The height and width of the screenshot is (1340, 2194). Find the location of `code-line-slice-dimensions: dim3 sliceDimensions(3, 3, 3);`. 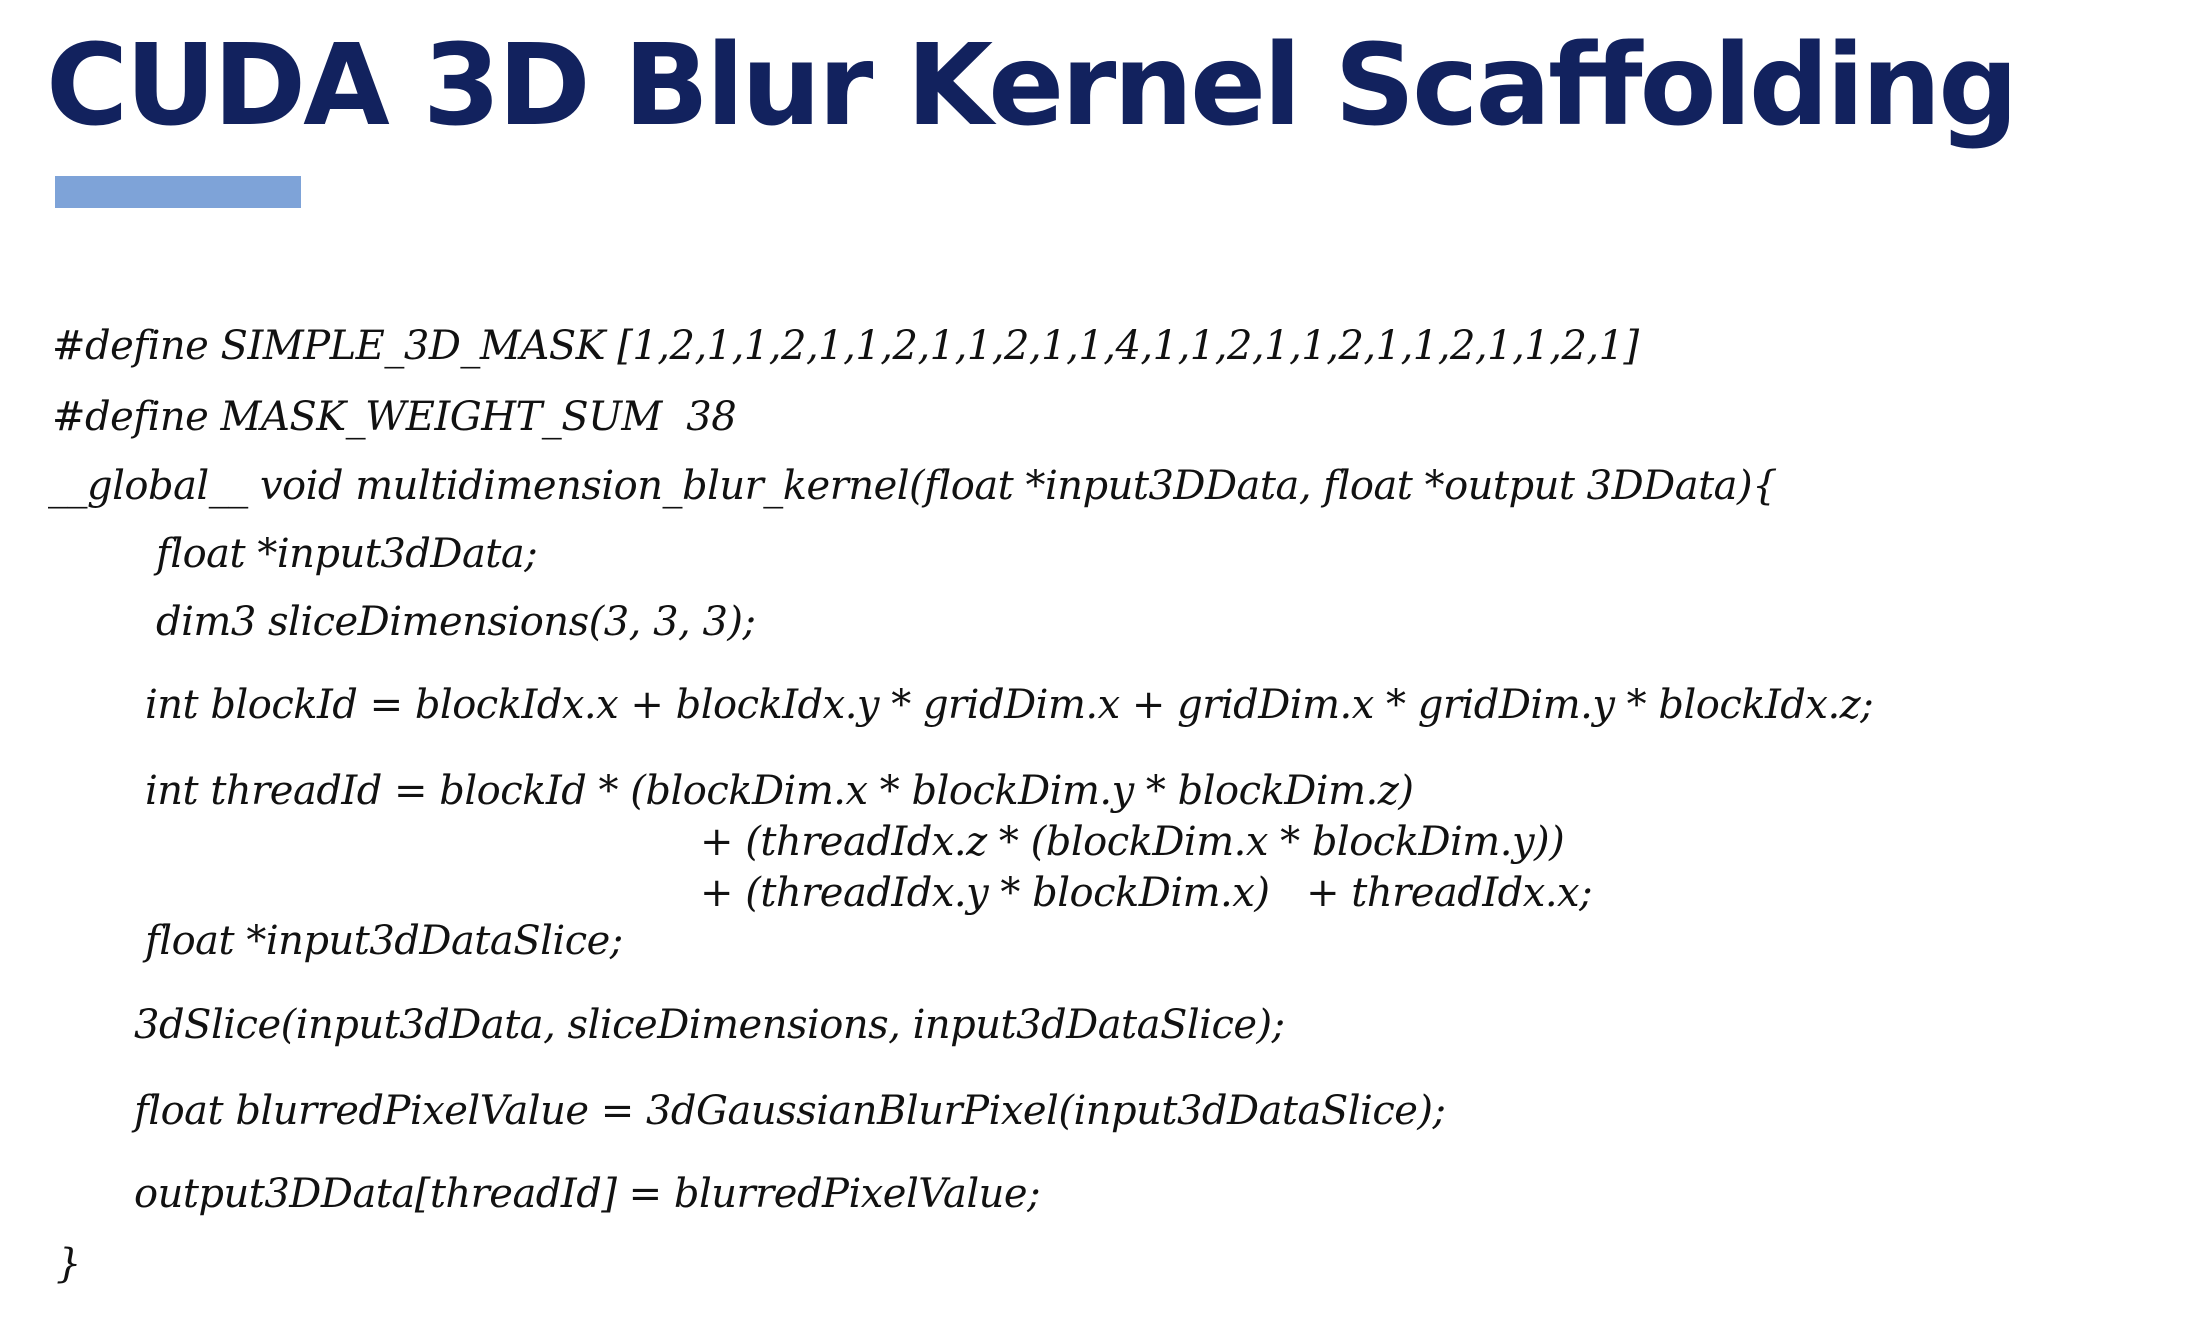

code-line-slice-dimensions: dim3 sliceDimensions(3, 3, 3); is located at coordinates (456, 622).